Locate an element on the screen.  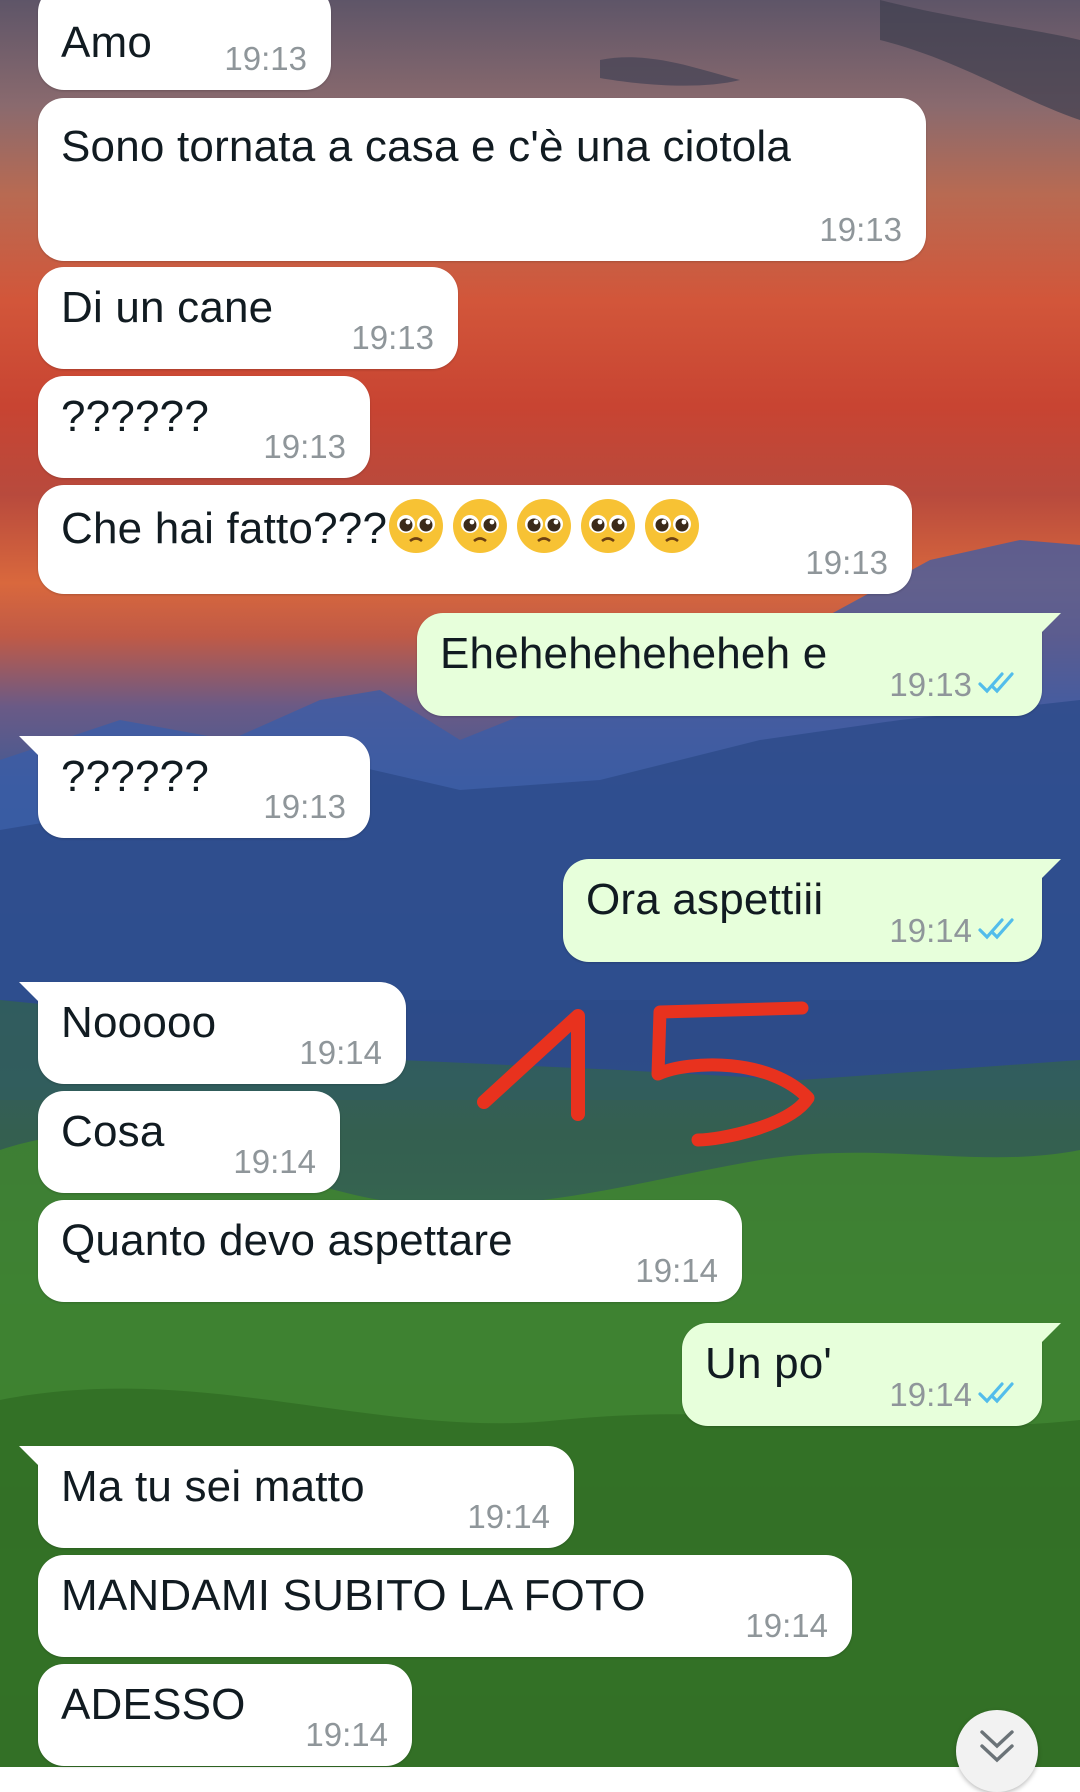
message-text: Ma tu sei matto is located at coordinates (213, 1486).